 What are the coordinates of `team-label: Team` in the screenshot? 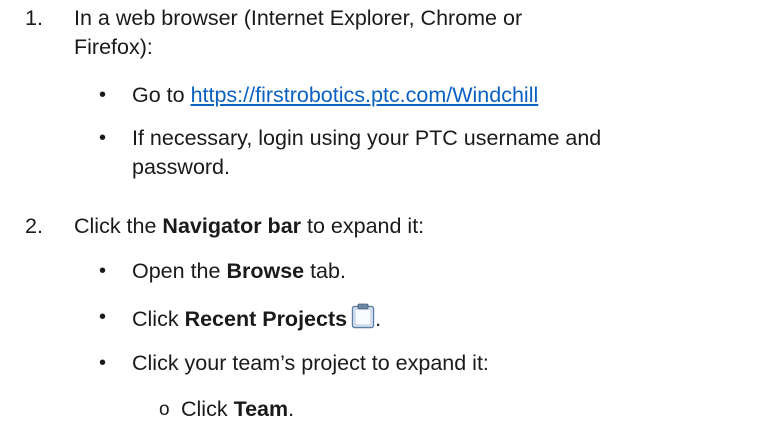 It's located at (261, 409).